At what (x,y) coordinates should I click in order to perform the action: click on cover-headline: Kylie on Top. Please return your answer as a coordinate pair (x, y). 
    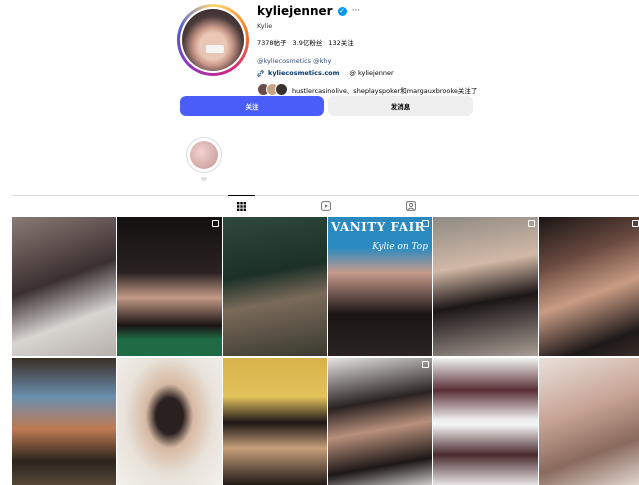
    Looking at the image, I should click on (400, 247).